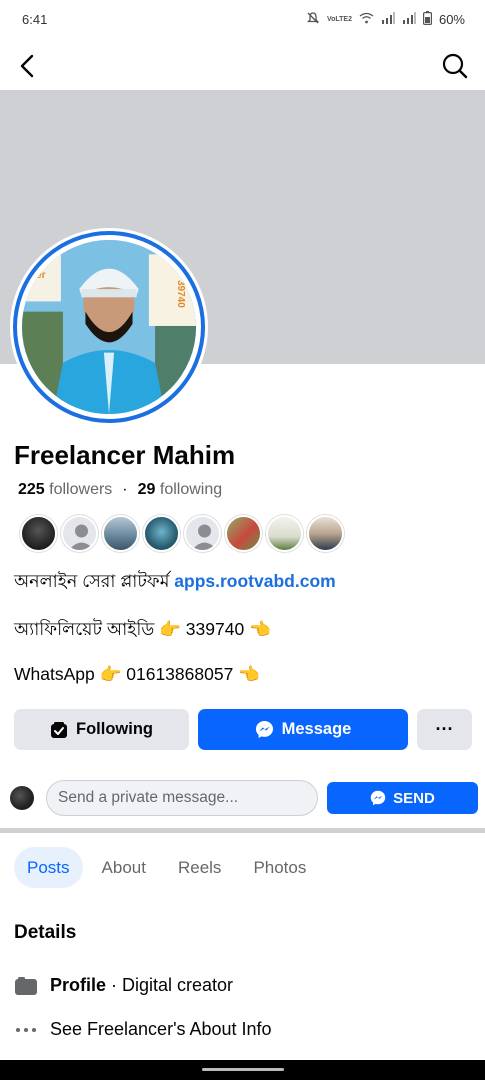 This screenshot has height=1080, width=485. I want to click on bio-line-3: WhatsApp 👉 01613868057 👈, so click(137, 674).